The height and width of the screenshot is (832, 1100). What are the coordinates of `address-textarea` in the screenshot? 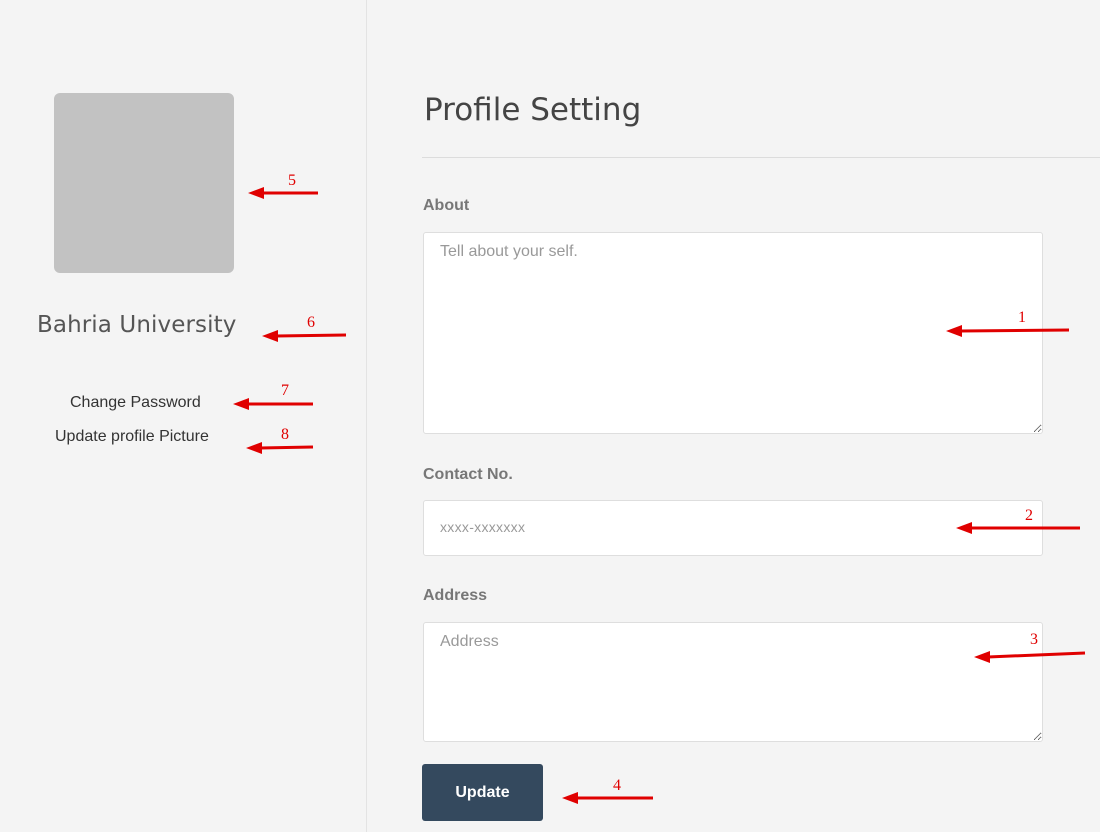 It's located at (733, 682).